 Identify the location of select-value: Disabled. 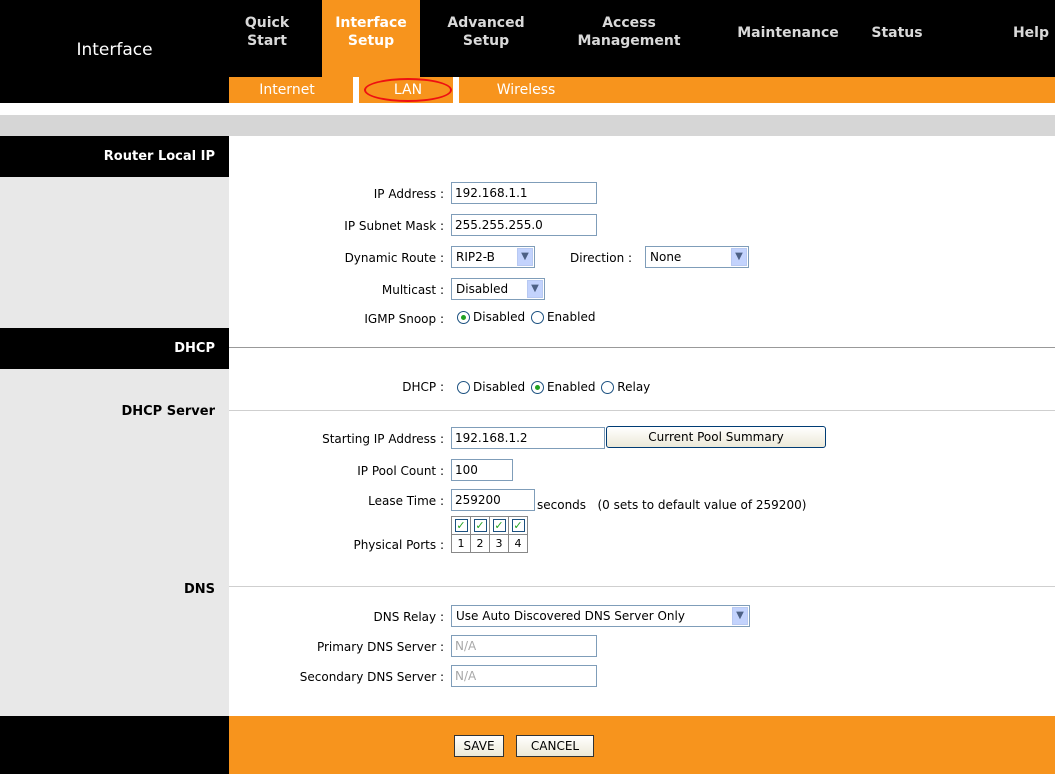
(482, 289).